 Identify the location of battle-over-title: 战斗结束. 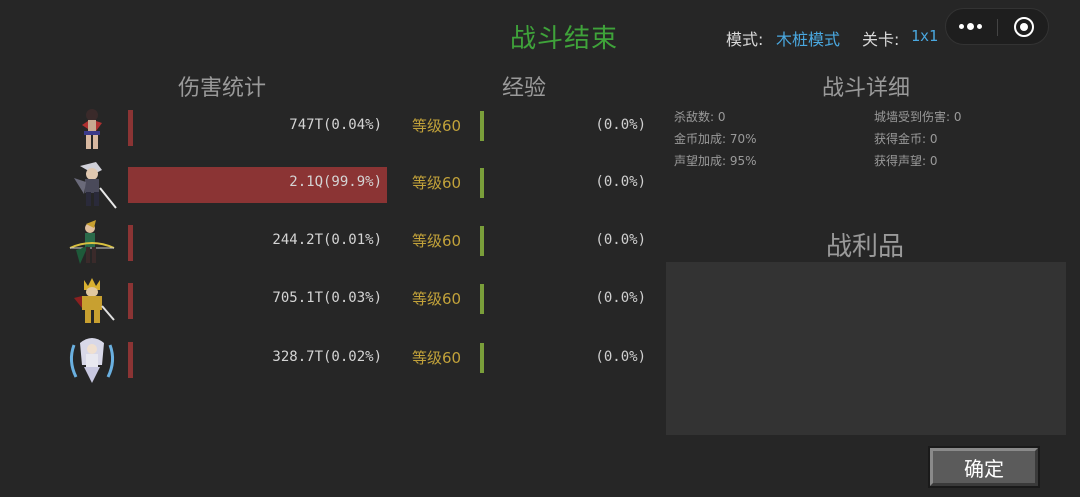
(564, 39).